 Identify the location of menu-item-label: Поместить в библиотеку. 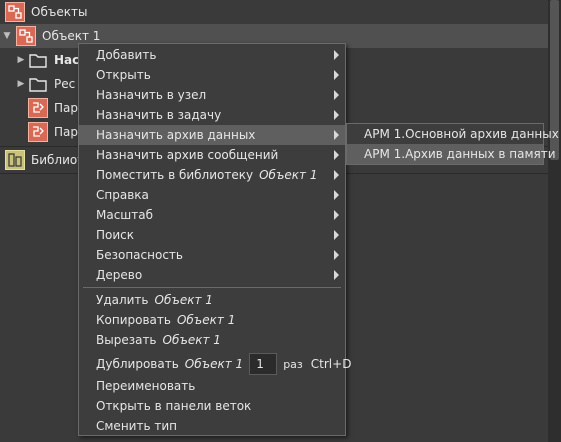
(175, 175).